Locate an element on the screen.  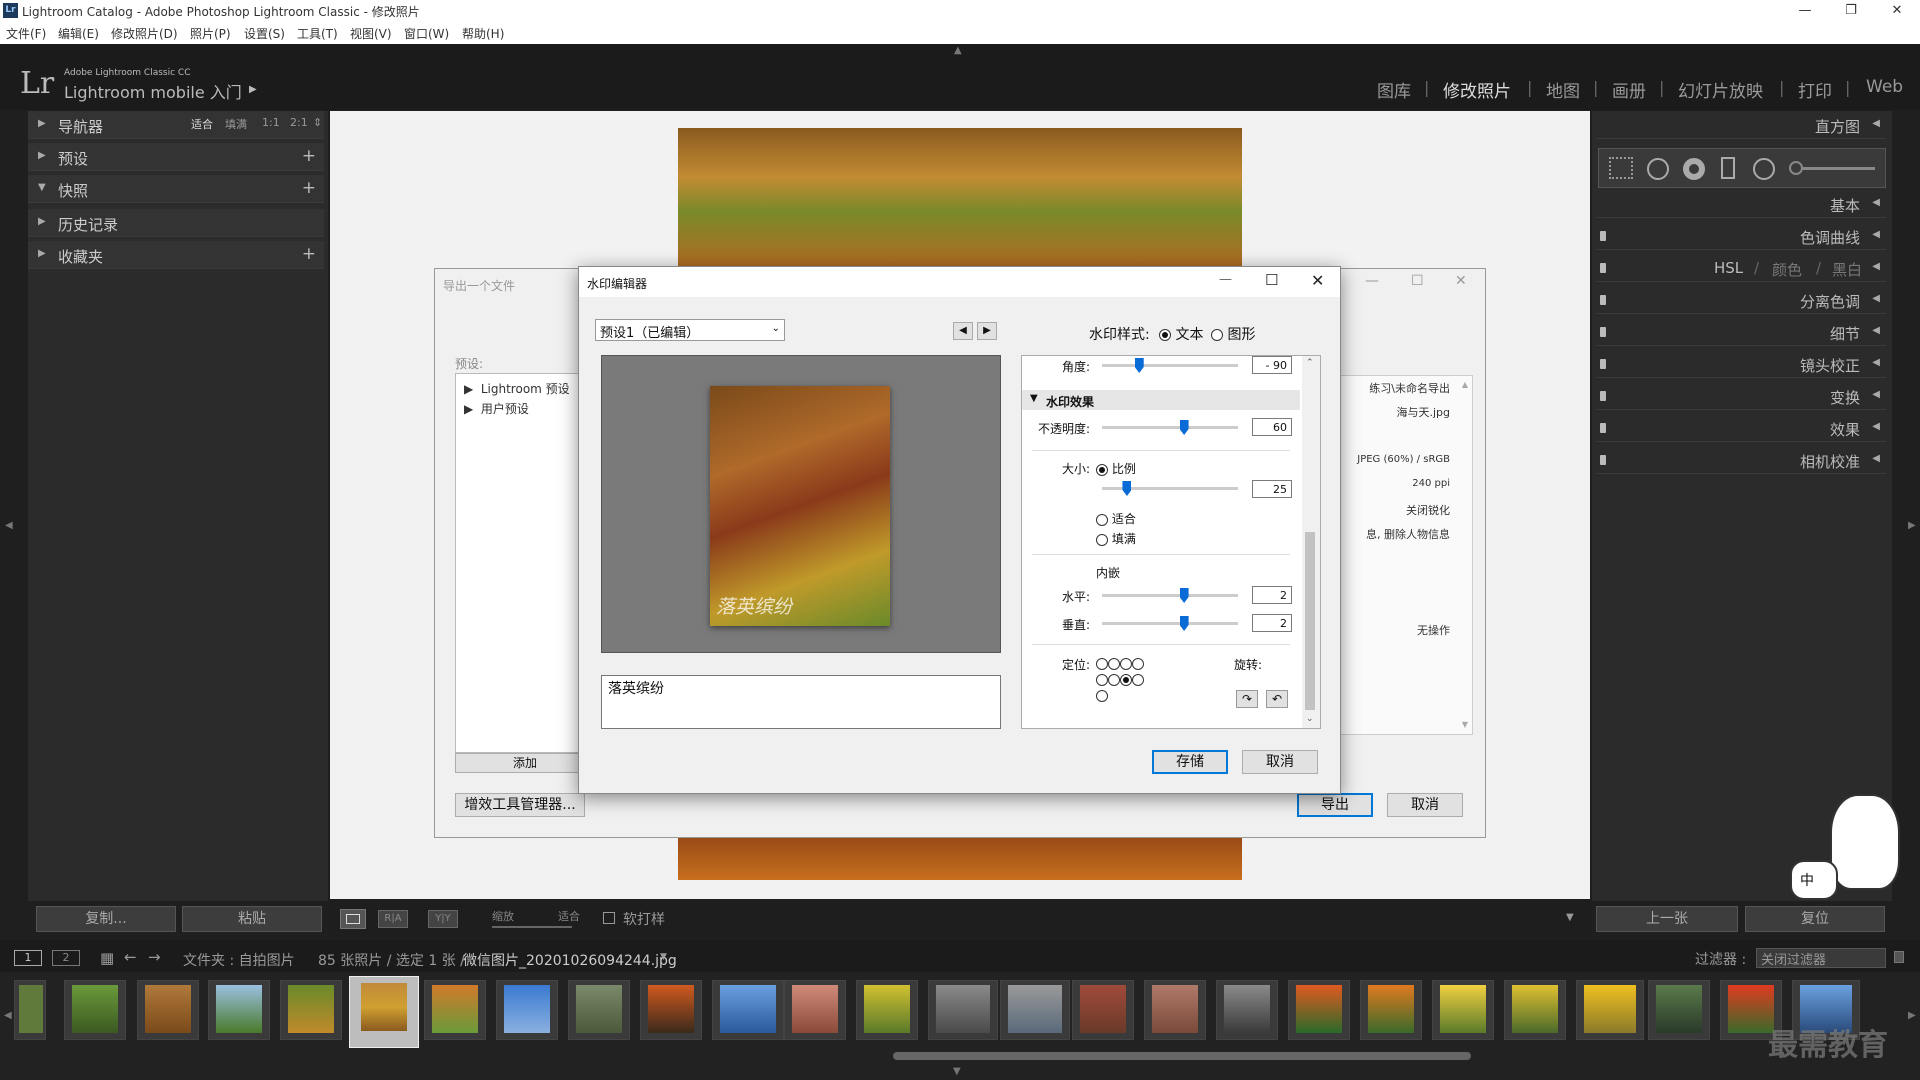
screen1-button: 1 is located at coordinates (28, 958).